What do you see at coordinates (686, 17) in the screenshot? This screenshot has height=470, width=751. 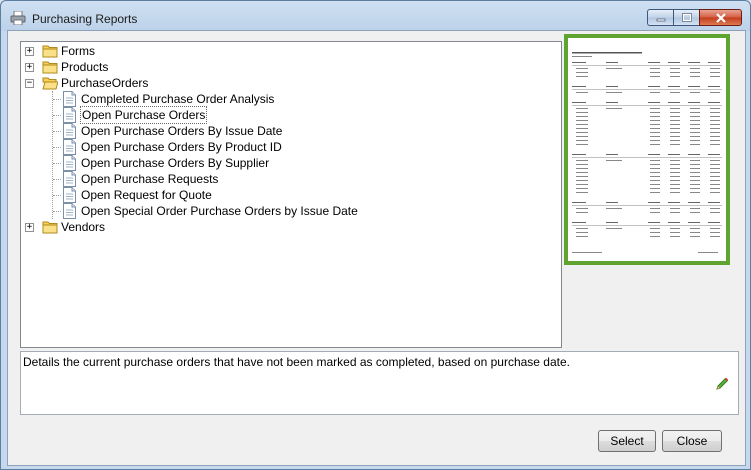 I see `maximize-button` at bounding box center [686, 17].